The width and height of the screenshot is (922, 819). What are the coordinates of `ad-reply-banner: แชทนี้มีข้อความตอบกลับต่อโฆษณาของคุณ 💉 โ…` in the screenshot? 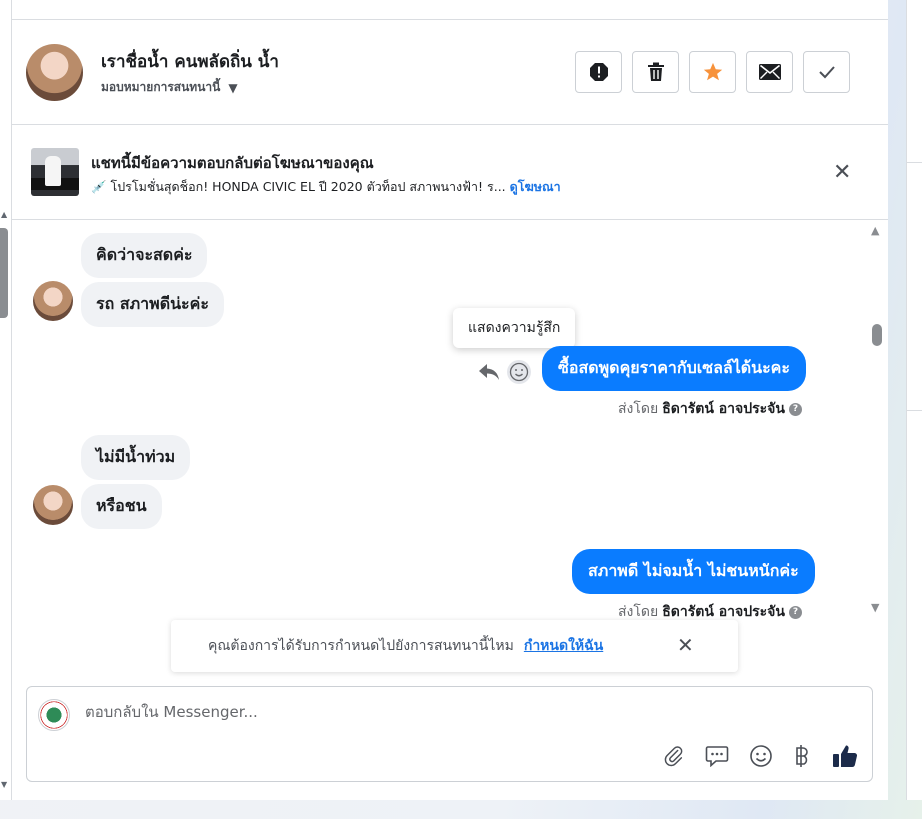 It's located at (450, 172).